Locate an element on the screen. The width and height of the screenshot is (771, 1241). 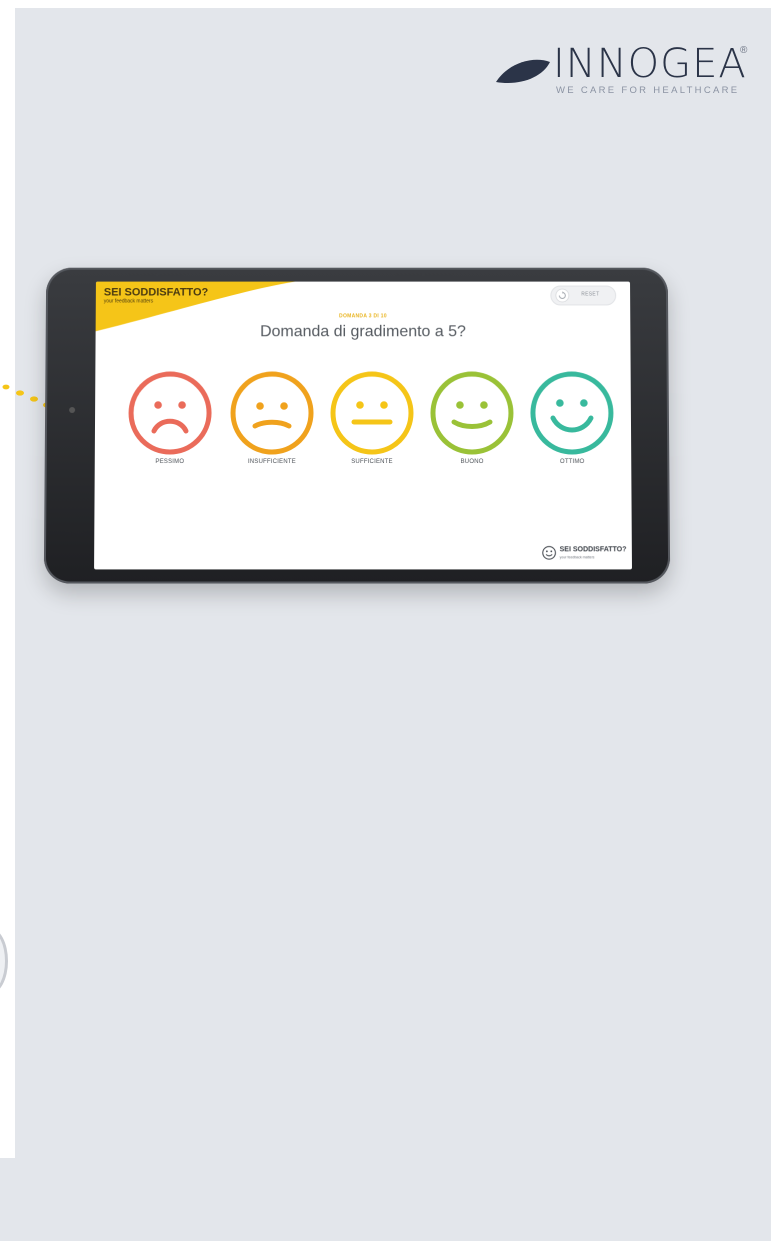
question-counter: DOMANDA 3 DI 10 is located at coordinates (363, 316).